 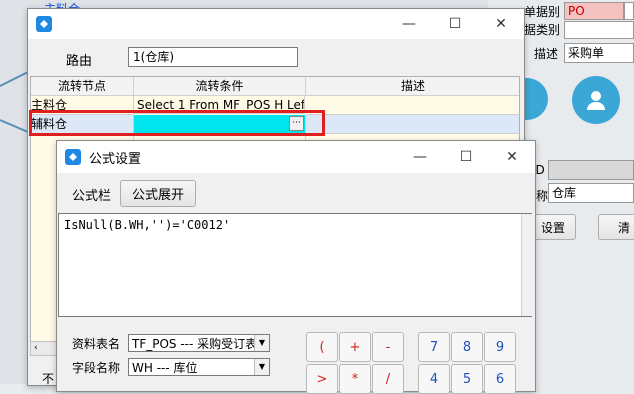 I want to click on op-key-open-paren: (, so click(x=322, y=347).